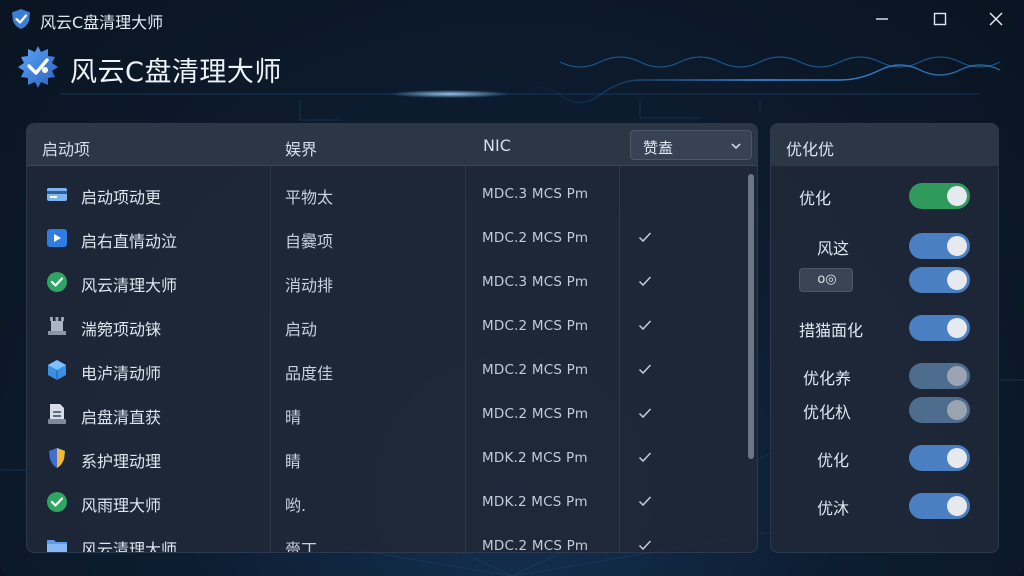  Describe the element at coordinates (691, 145) in the screenshot. I see `filter-dropdown: 赞盍` at that location.